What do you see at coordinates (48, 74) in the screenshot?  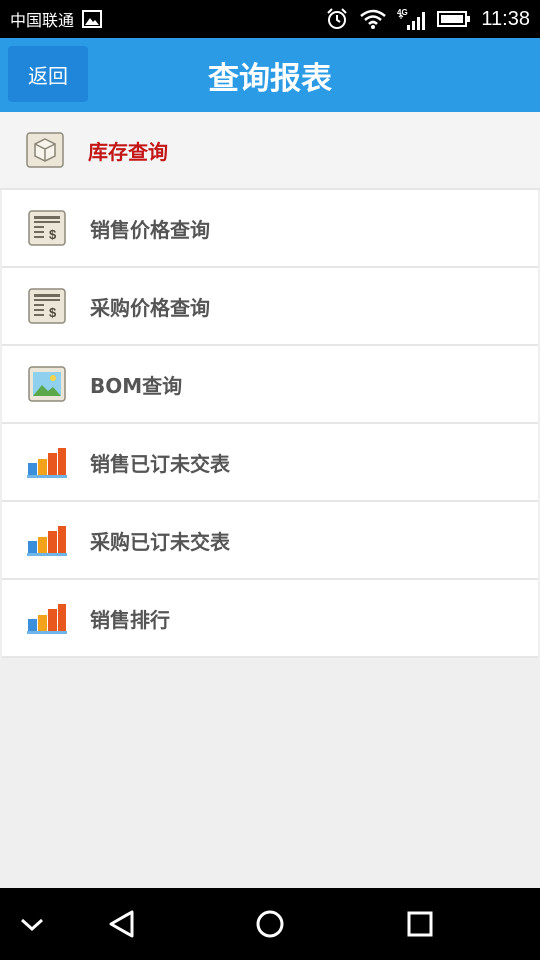 I see `back-button: 返回` at bounding box center [48, 74].